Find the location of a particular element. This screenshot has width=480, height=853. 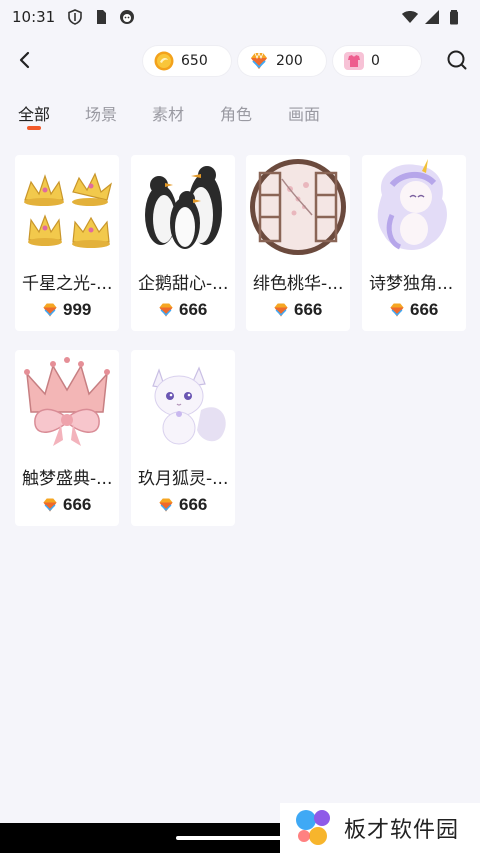

sim-card-icon is located at coordinates (102, 17).